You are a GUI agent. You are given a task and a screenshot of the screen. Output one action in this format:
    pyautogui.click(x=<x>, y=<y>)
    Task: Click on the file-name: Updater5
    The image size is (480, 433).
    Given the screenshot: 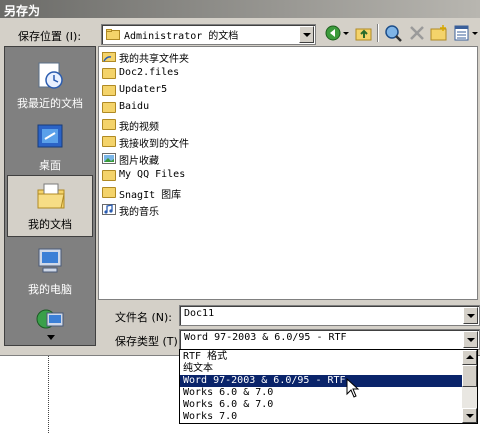 What is the action you would take?
    pyautogui.click(x=143, y=89)
    